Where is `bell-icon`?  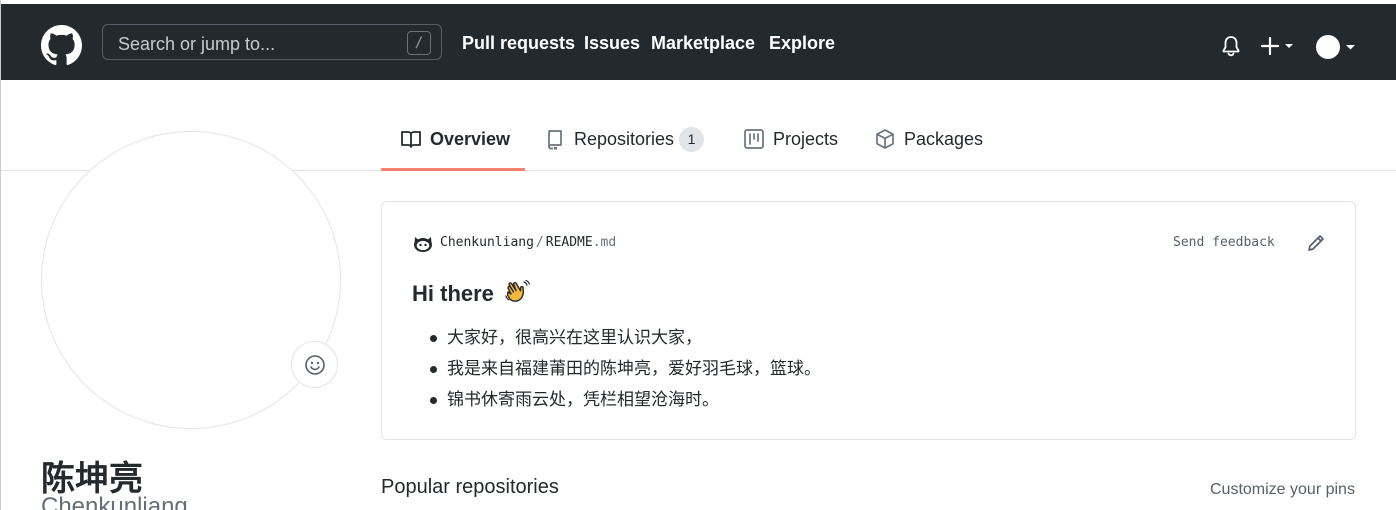 bell-icon is located at coordinates (1231, 46).